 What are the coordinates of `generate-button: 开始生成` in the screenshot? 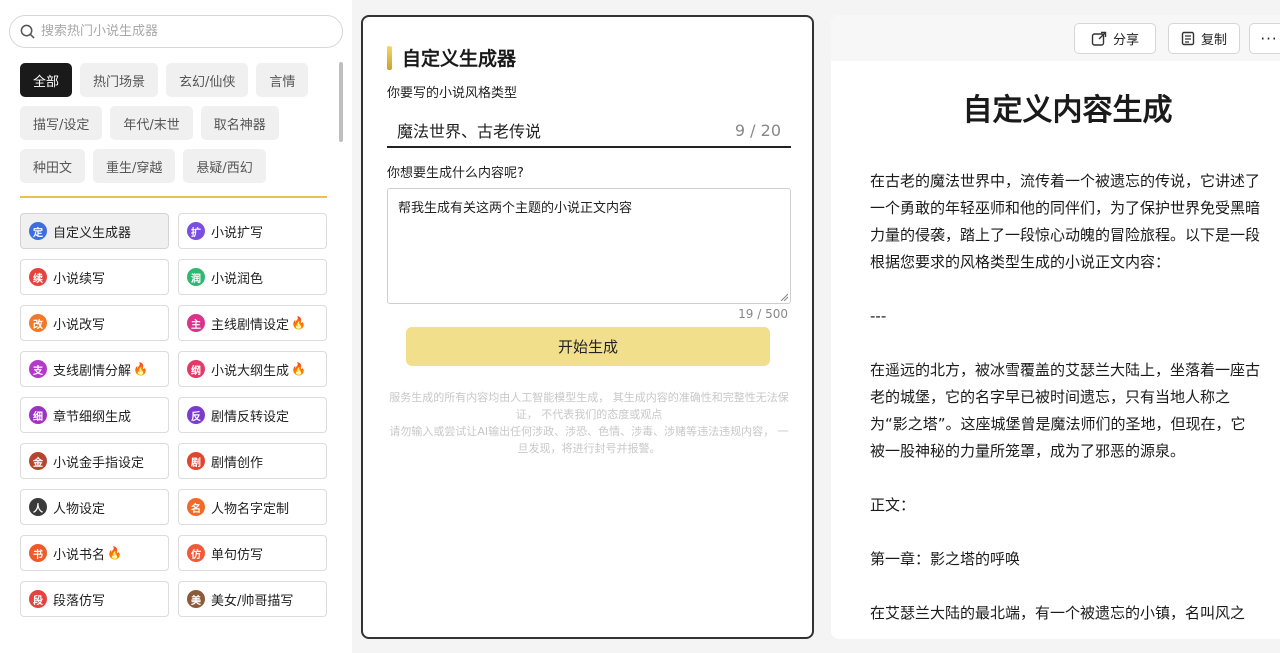 It's located at (588, 346).